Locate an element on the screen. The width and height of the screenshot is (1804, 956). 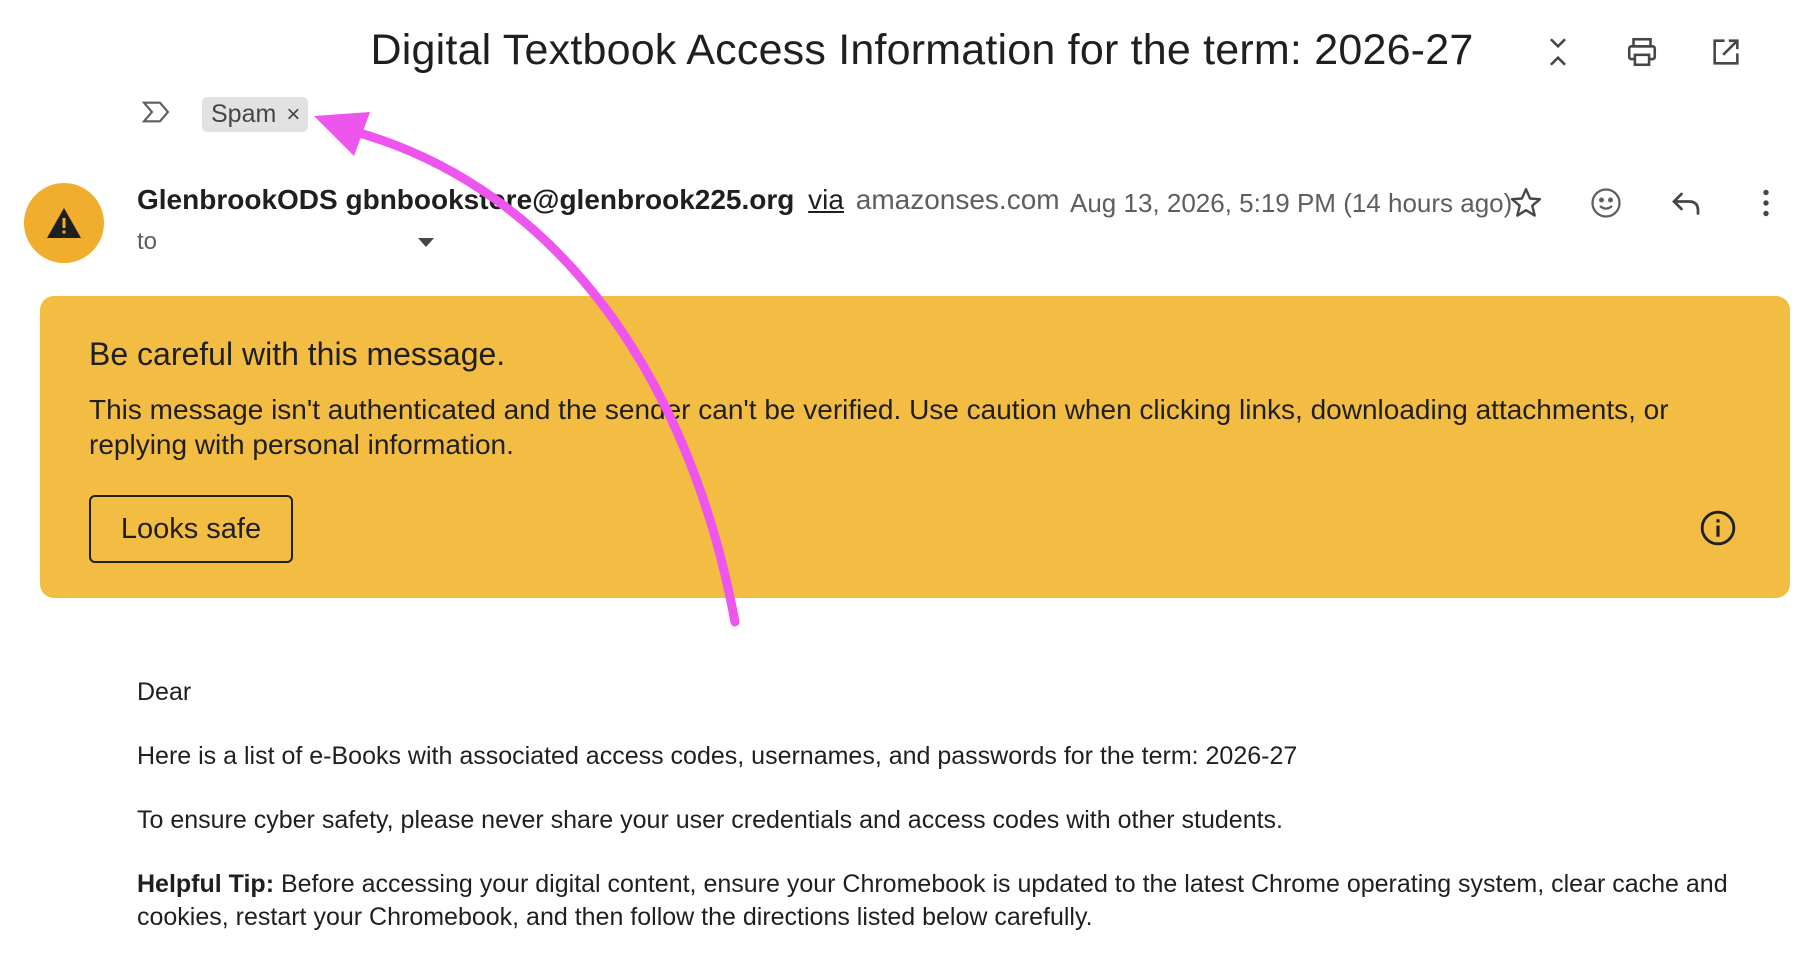
more-options-icon is located at coordinates (1766, 203).